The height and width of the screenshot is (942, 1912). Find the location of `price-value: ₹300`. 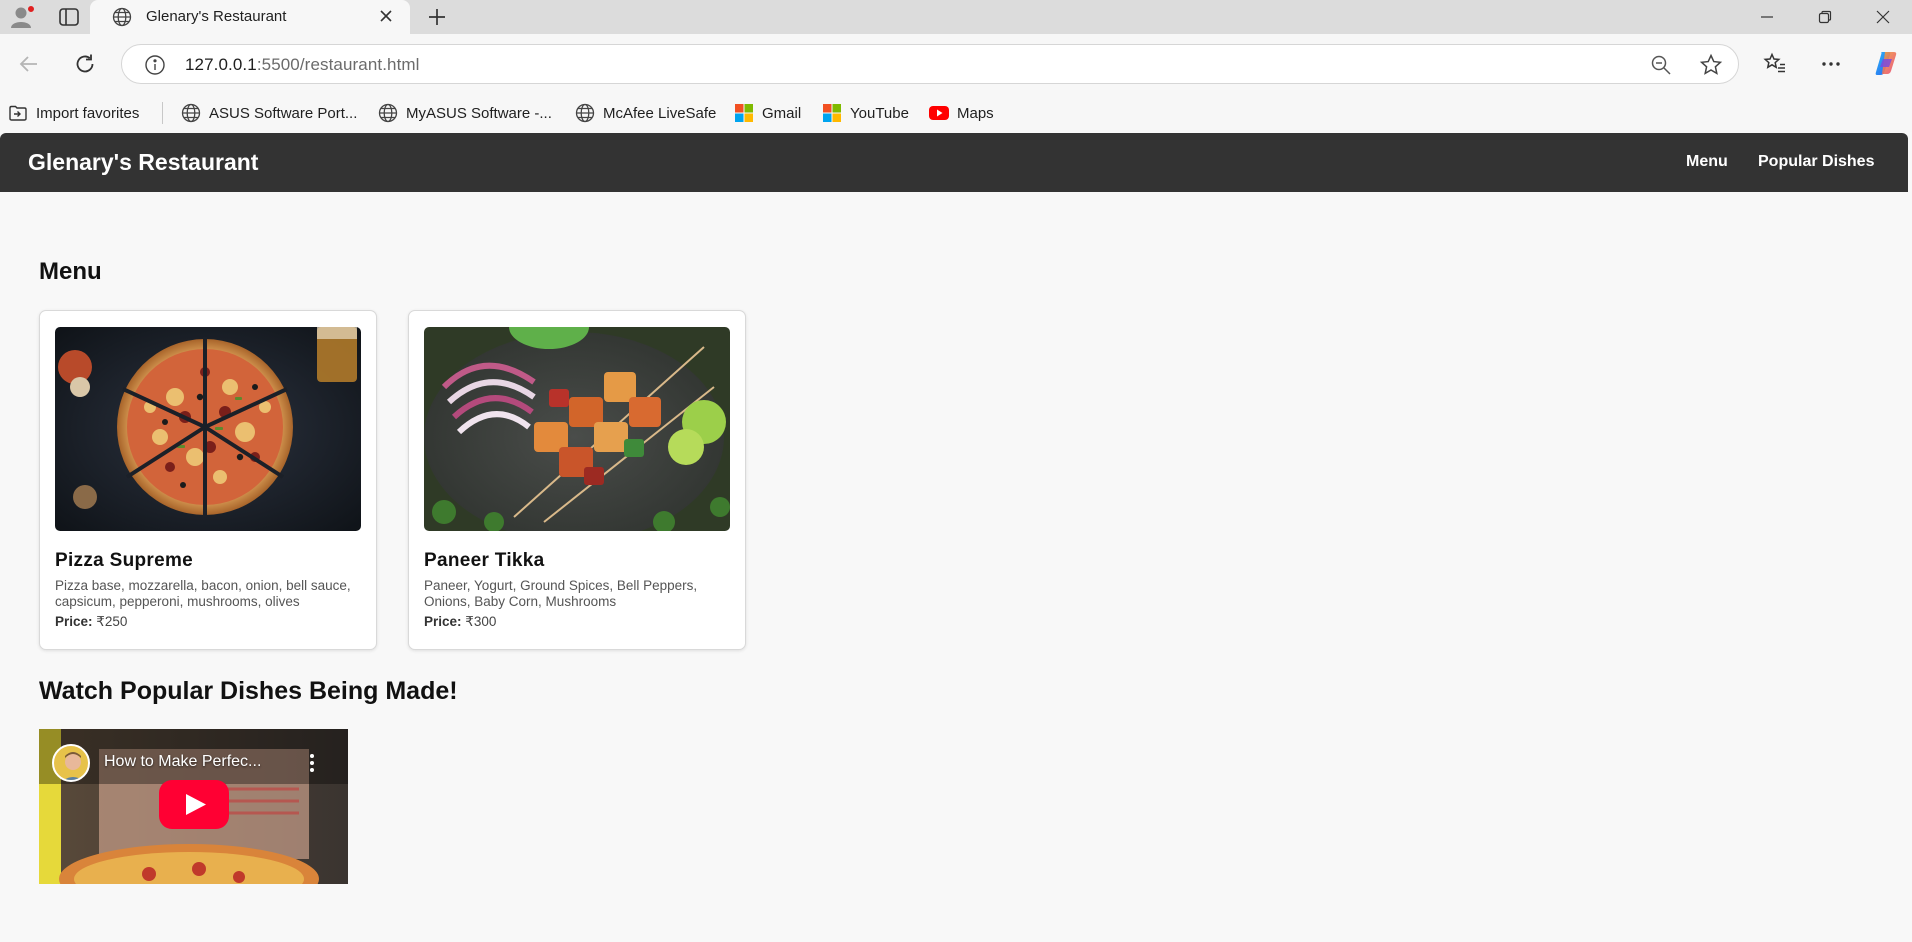

price-value: ₹300 is located at coordinates (481, 621).